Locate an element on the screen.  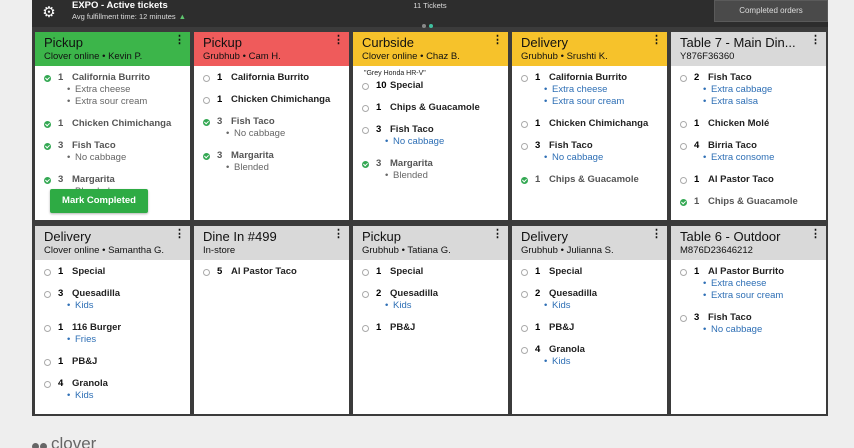
order-item: 4 Birria TacoExtra consome is located at coordinates (748, 152).